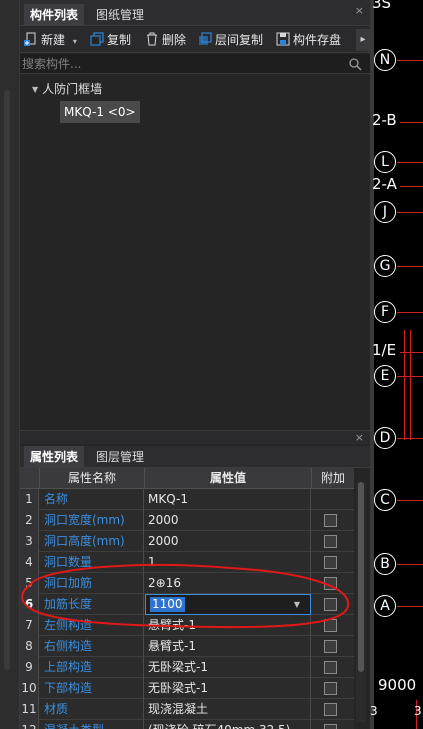 This screenshot has width=423, height=729. I want to click on table-row: 5 洞口加筋 2⊕16, so click(187, 583).